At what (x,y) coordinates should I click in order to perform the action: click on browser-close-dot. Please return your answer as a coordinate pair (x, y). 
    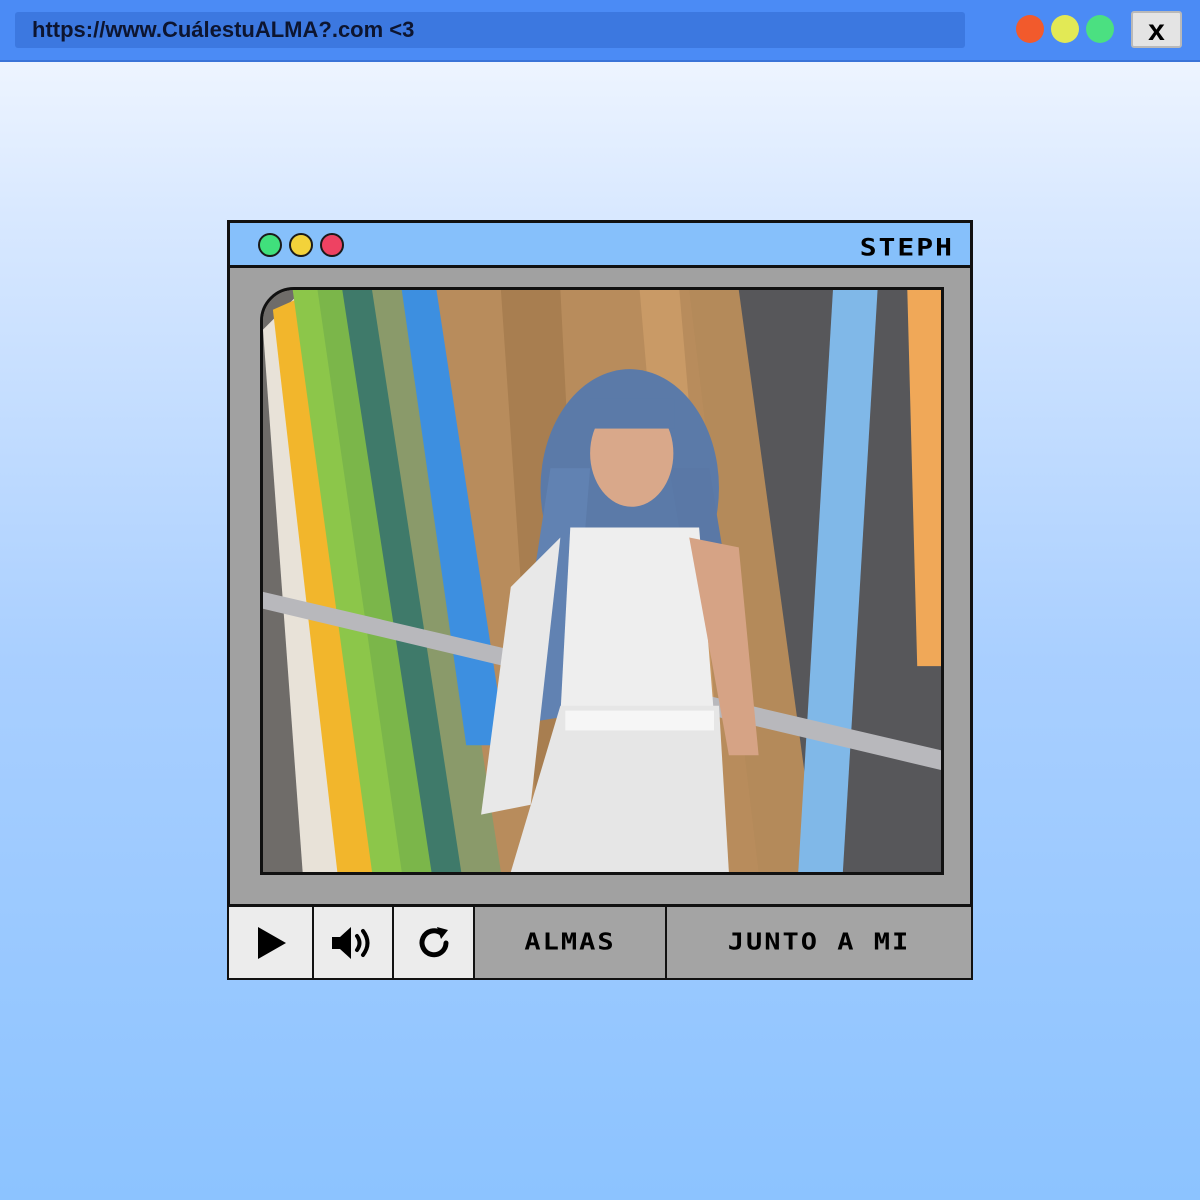
    Looking at the image, I should click on (1030, 29).